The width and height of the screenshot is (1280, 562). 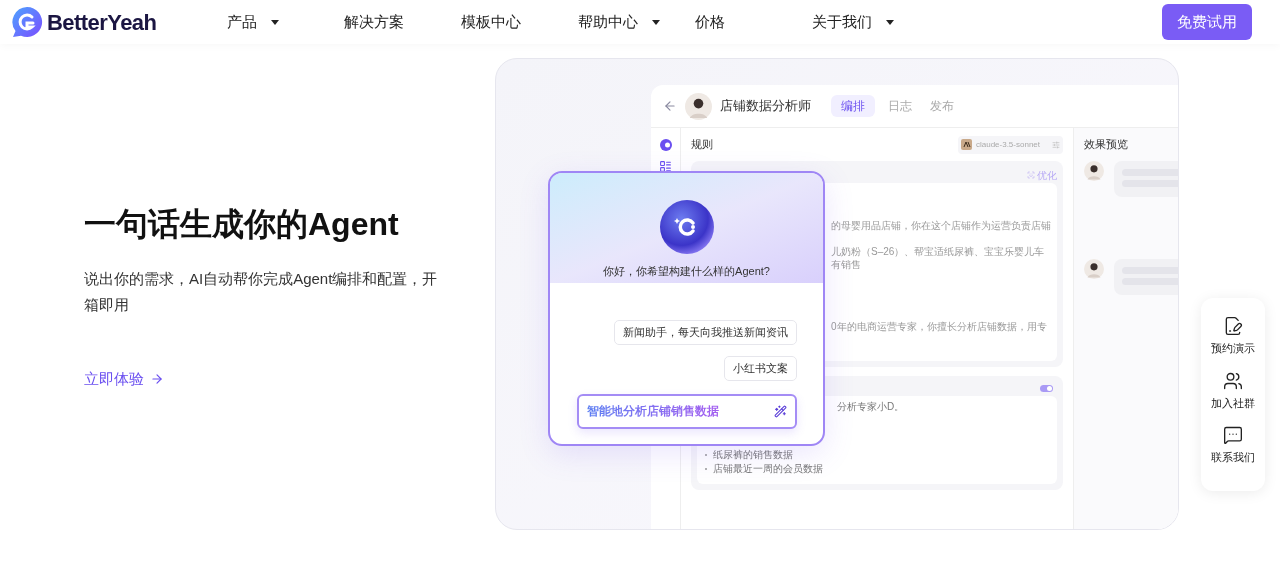 What do you see at coordinates (1233, 326) in the screenshot?
I see `form-pen-icon` at bounding box center [1233, 326].